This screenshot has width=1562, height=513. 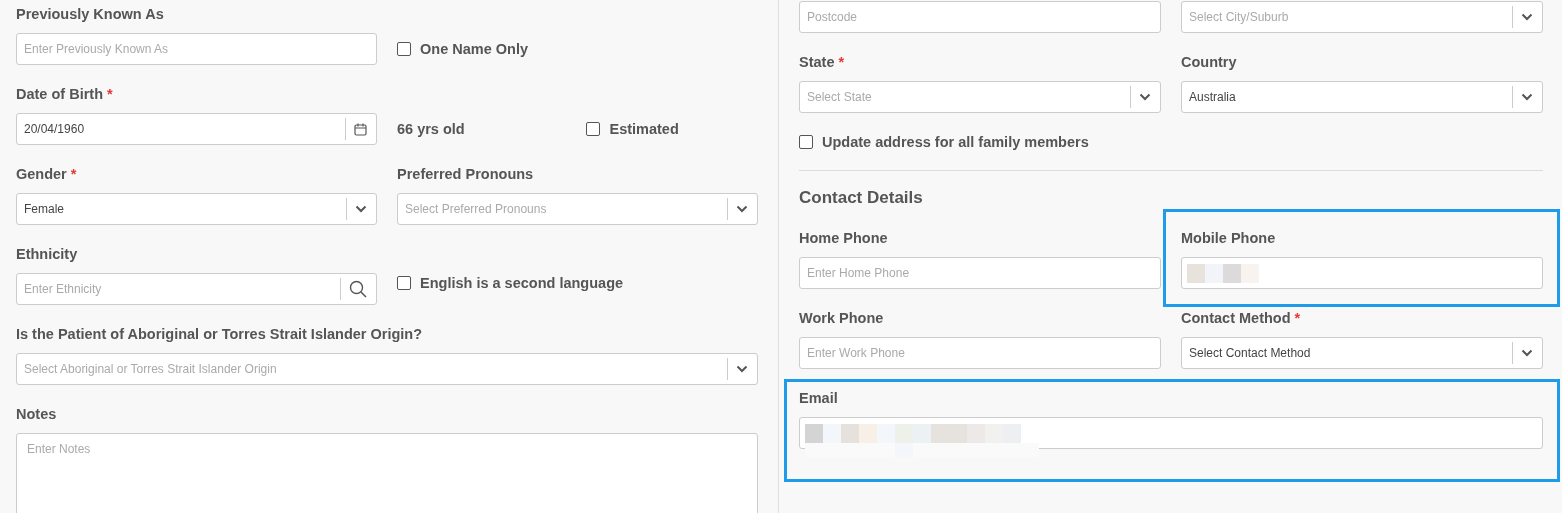 I want to click on input-field: Enter Home Phone, so click(x=980, y=273).